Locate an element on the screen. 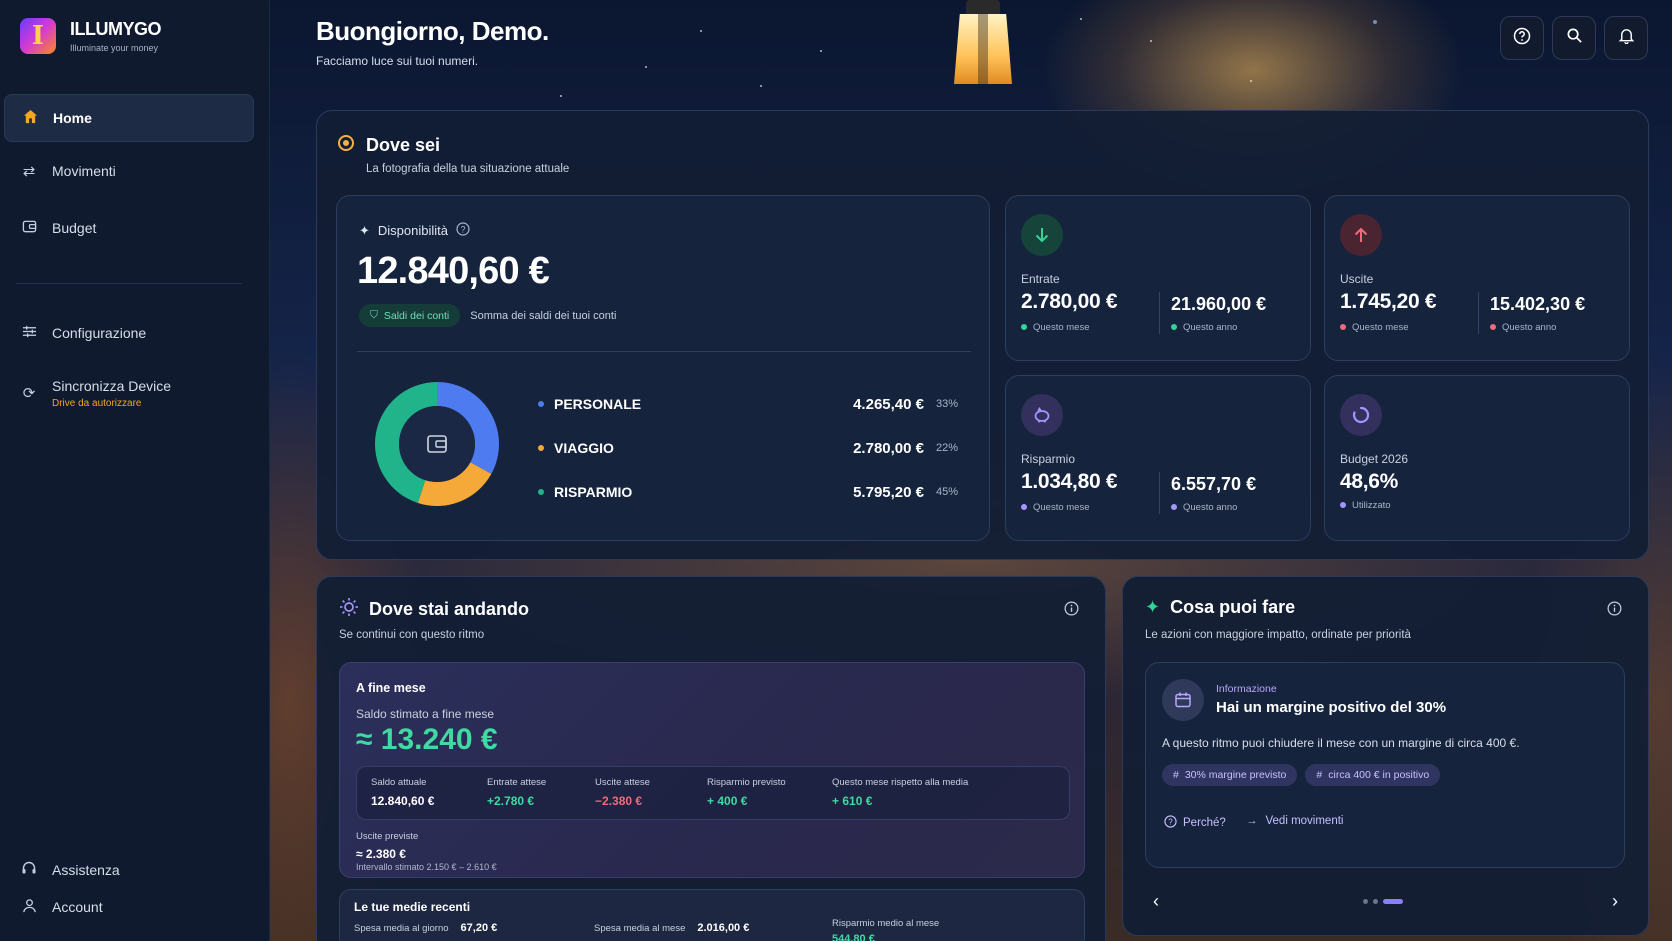 The height and width of the screenshot is (941, 1672). sync-status: Drive da autorizzare is located at coordinates (97, 403).